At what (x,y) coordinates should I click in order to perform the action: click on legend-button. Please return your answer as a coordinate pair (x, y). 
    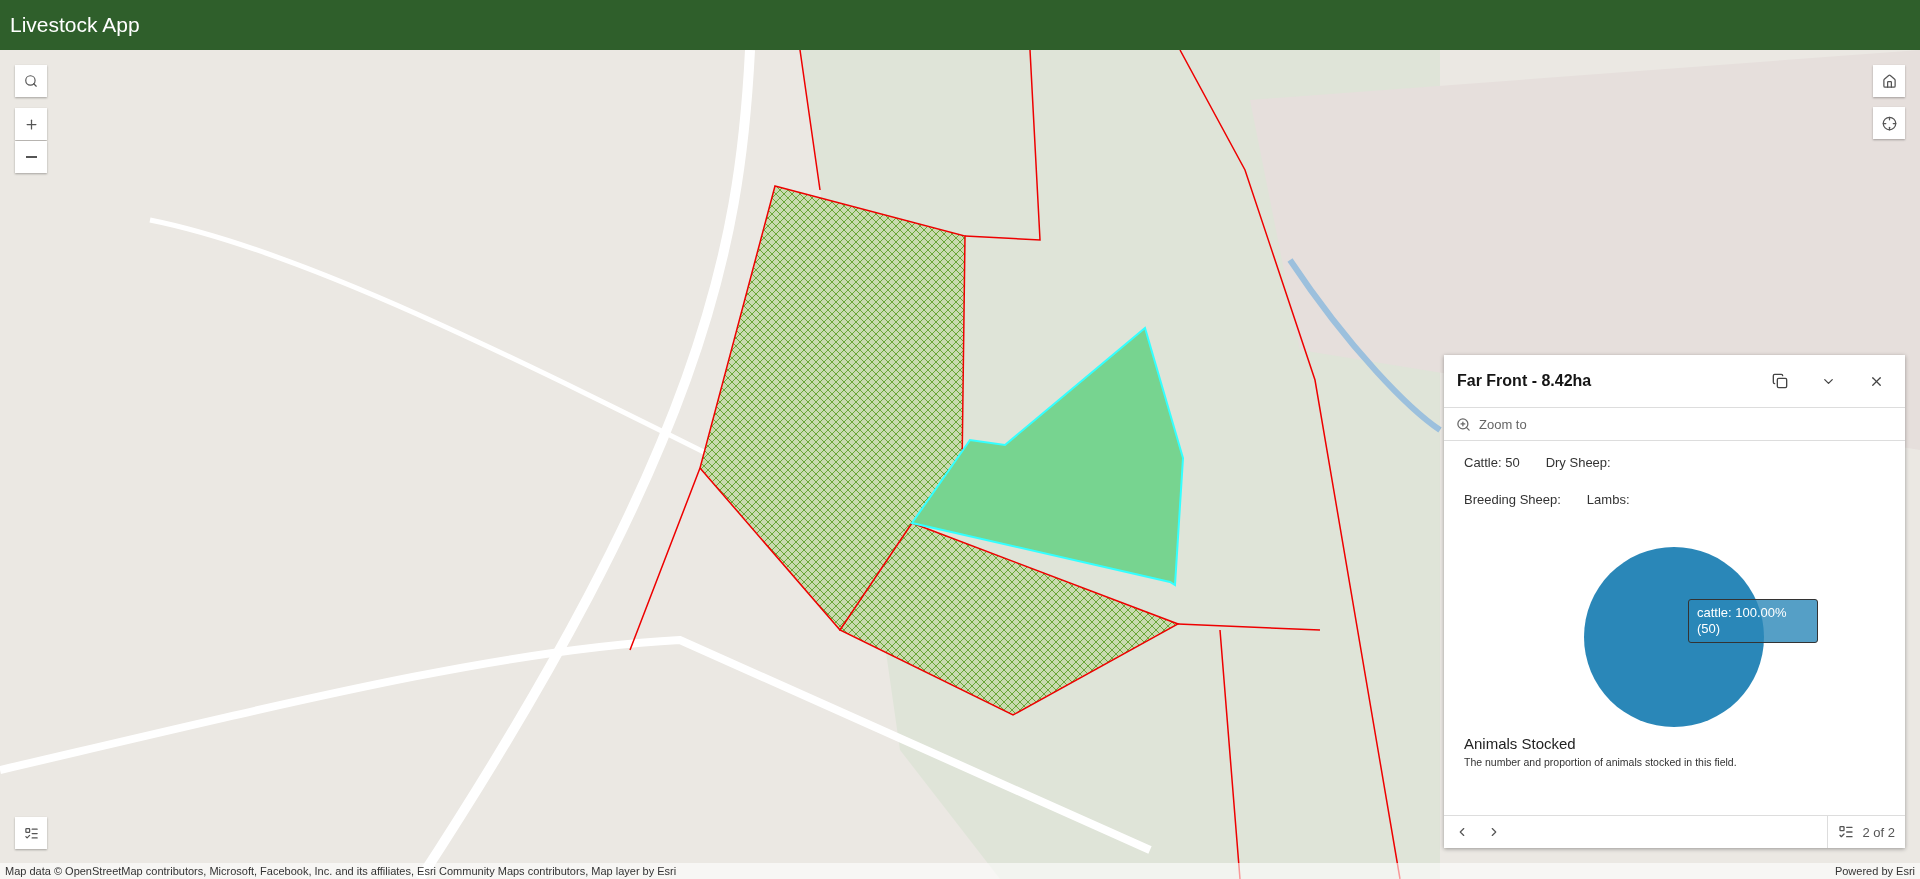
    Looking at the image, I should click on (31, 833).